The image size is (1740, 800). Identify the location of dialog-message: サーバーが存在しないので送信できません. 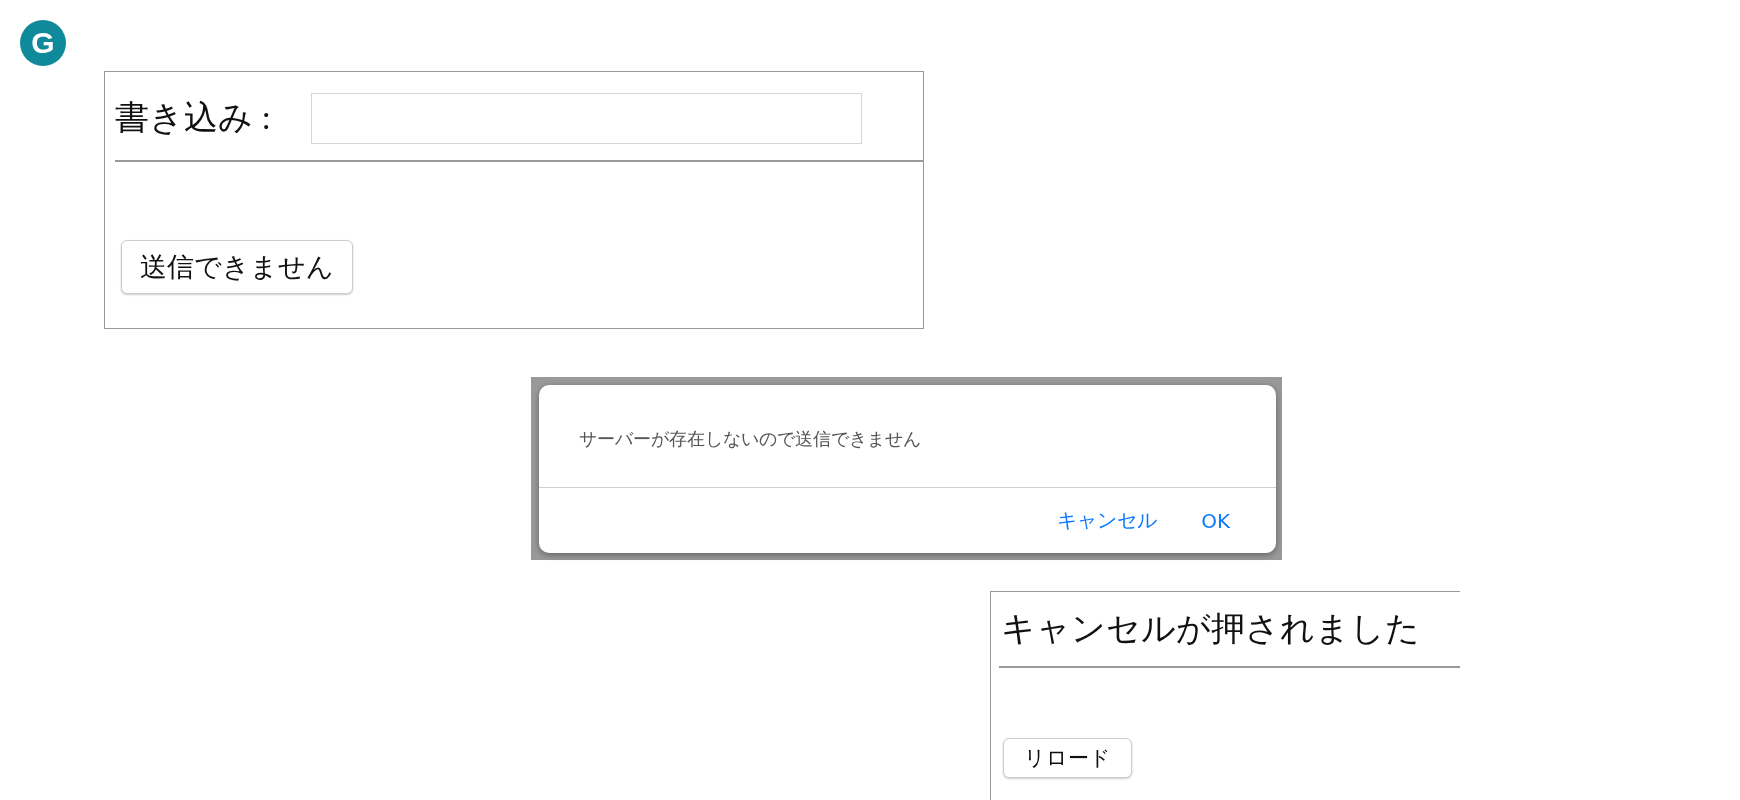
(750, 438).